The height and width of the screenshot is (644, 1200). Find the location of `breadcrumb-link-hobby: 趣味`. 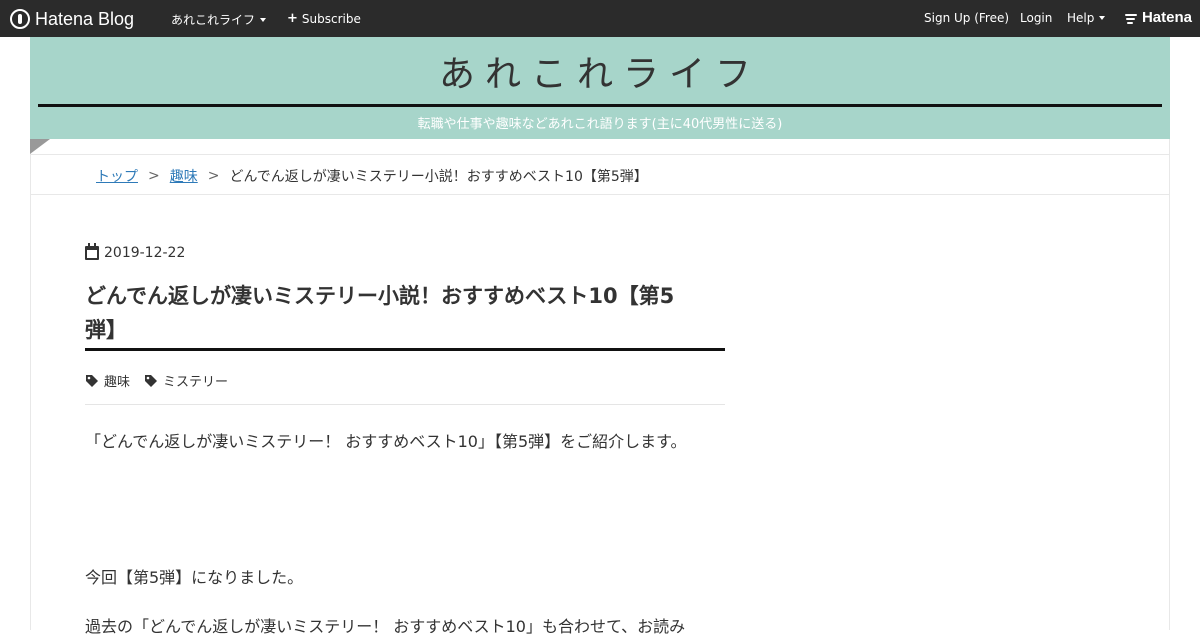

breadcrumb-link-hobby: 趣味 is located at coordinates (184, 176).